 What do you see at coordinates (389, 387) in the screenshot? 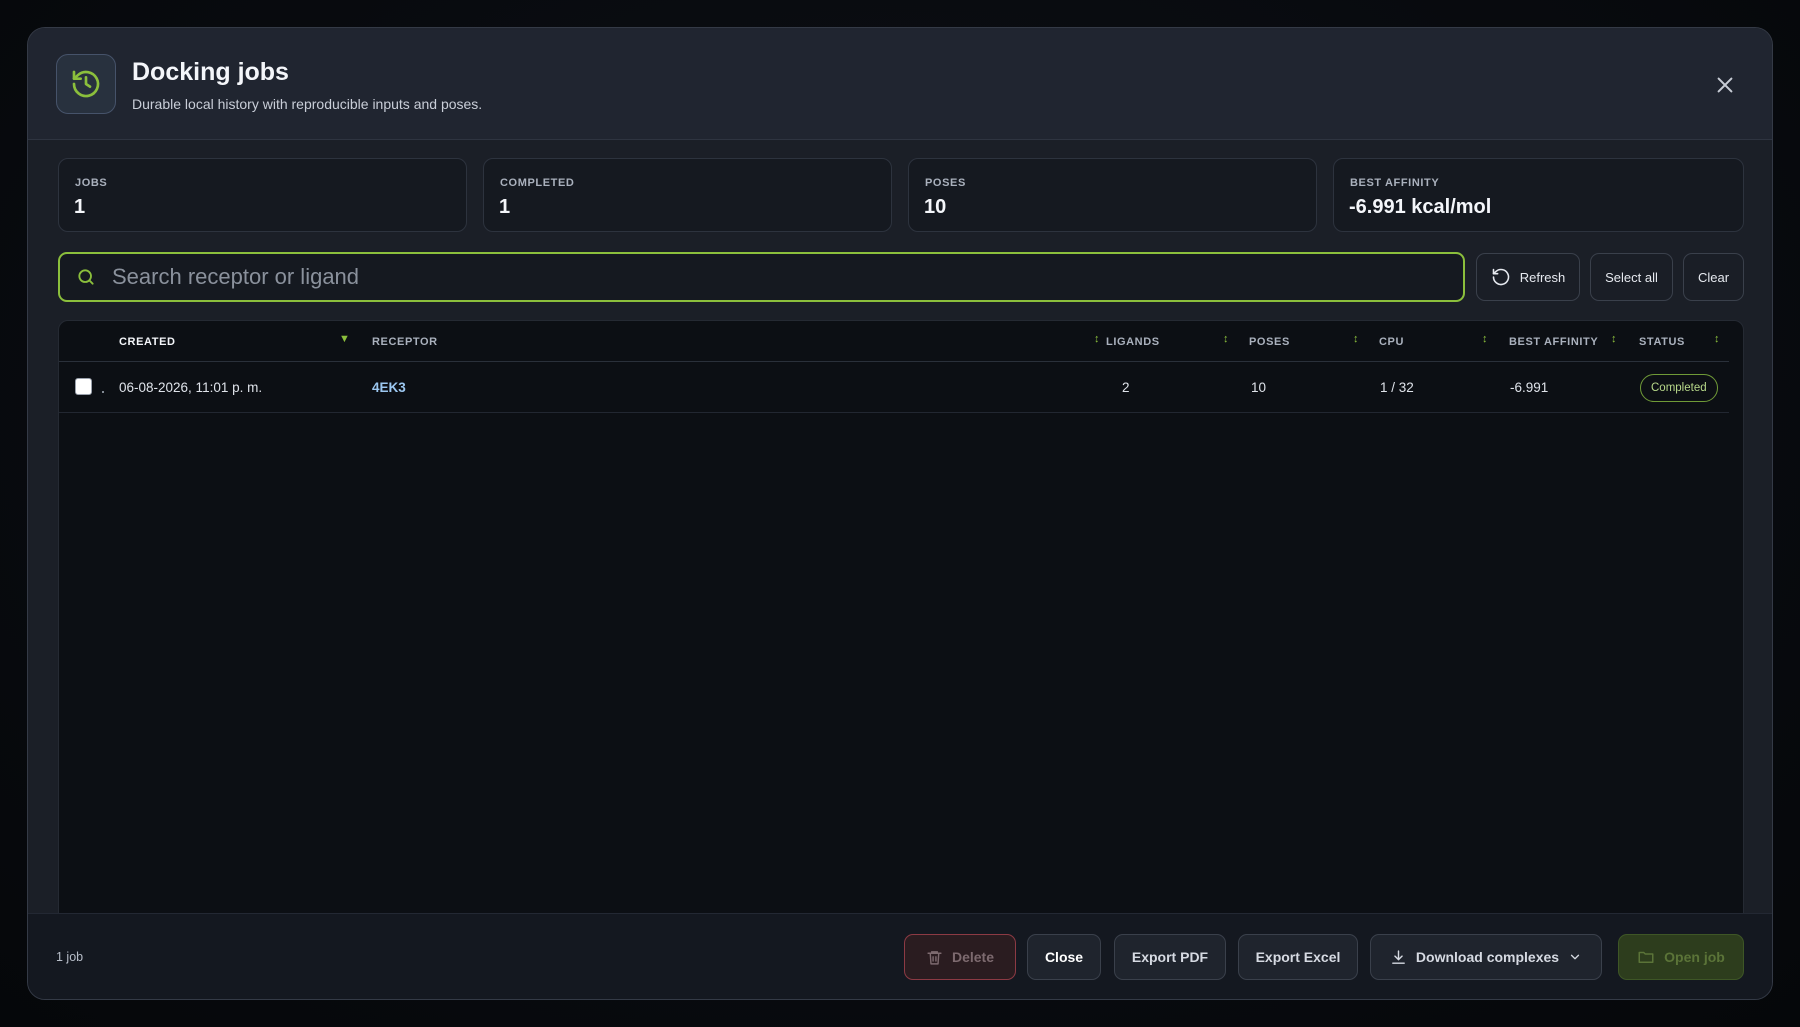
I see `receptor-link: 4EK3` at bounding box center [389, 387].